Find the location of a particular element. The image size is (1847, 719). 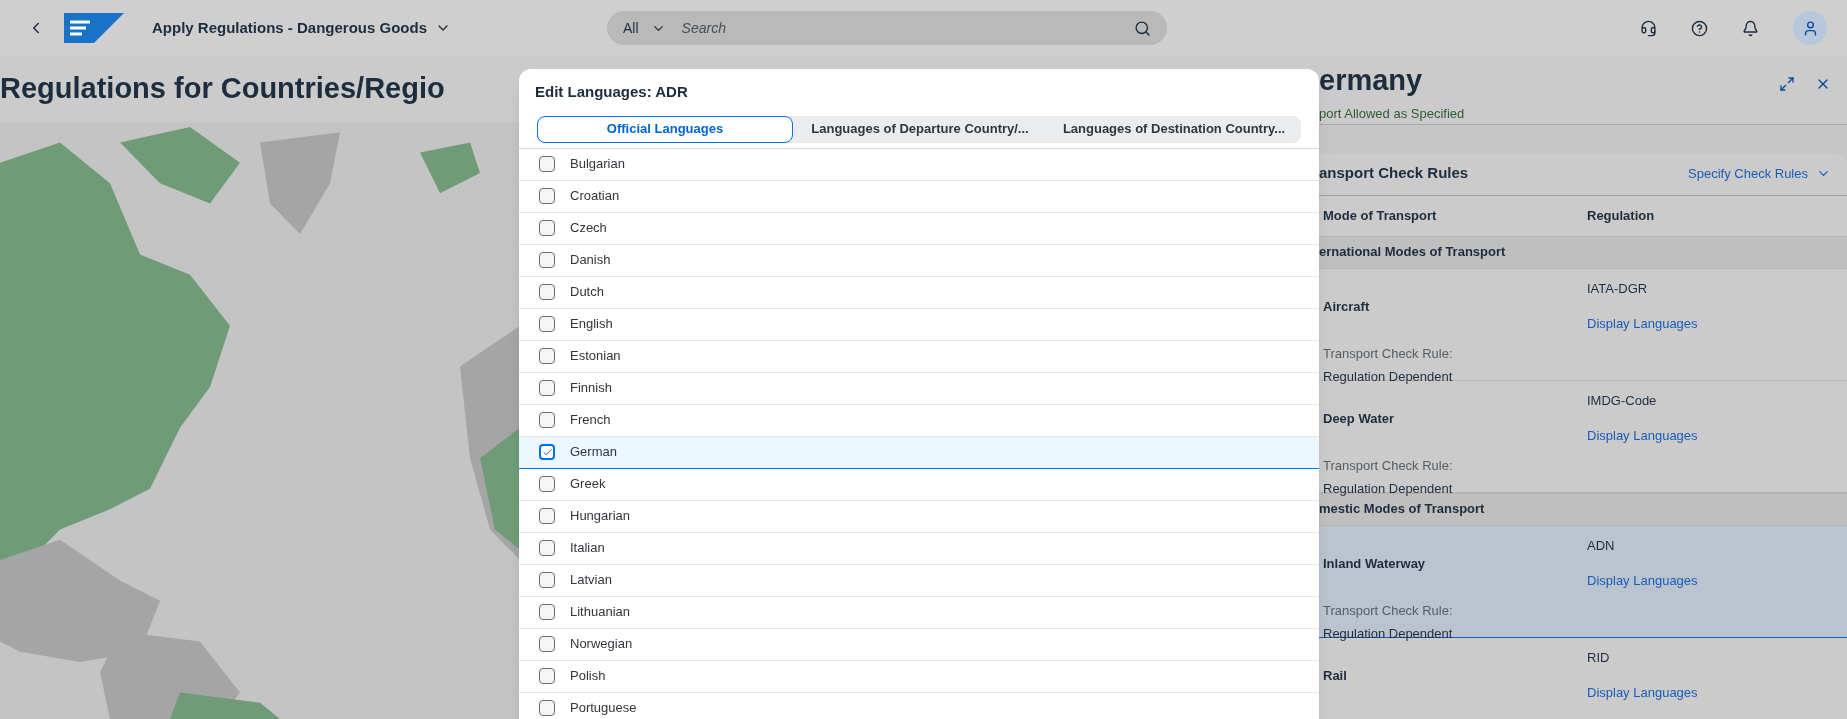

specify-rules-button: Specify Check Rules is located at coordinates (1759, 173).